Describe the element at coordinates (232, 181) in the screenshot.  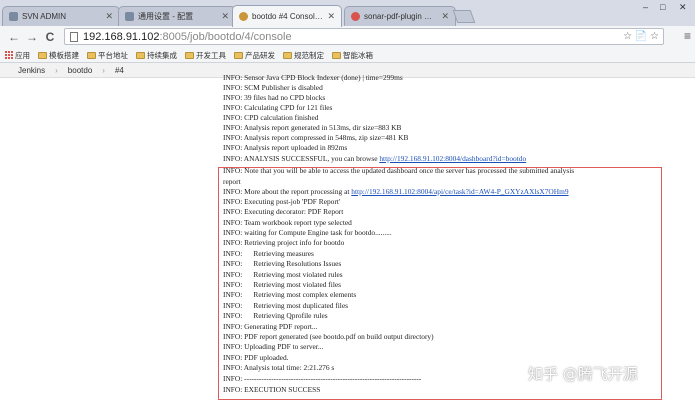
I see `console-line: report` at that location.